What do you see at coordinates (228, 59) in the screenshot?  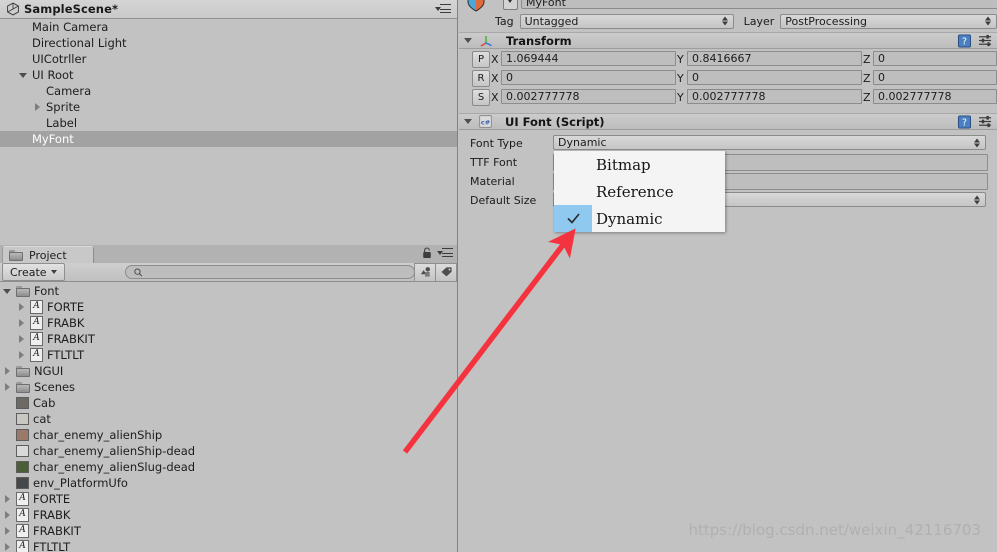 I see `hierarchy-item-uicotrller: UICotrller` at bounding box center [228, 59].